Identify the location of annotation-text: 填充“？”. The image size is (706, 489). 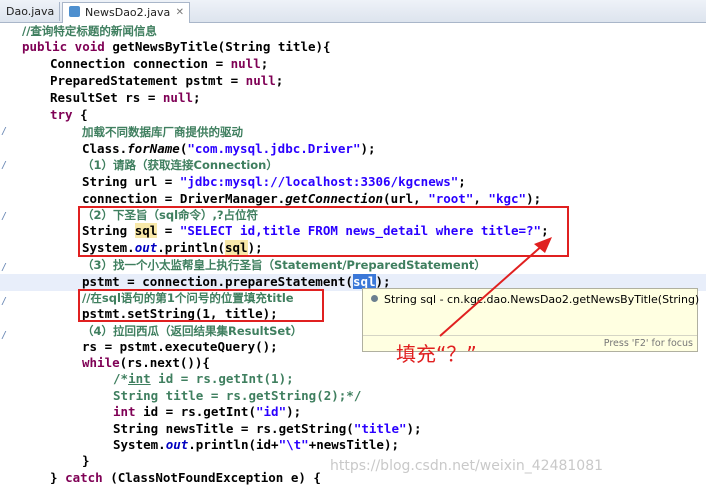
(436, 354).